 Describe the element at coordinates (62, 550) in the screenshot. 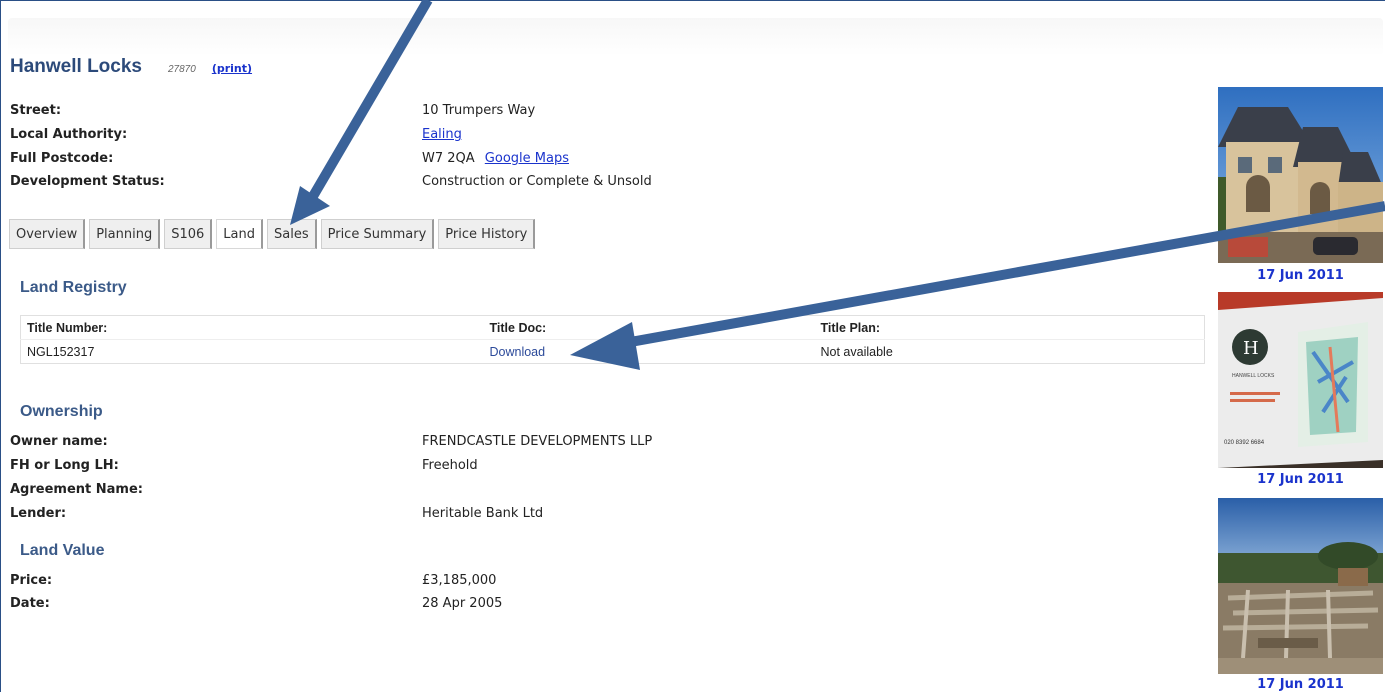

I see `land-value-heading: Land Value` at that location.